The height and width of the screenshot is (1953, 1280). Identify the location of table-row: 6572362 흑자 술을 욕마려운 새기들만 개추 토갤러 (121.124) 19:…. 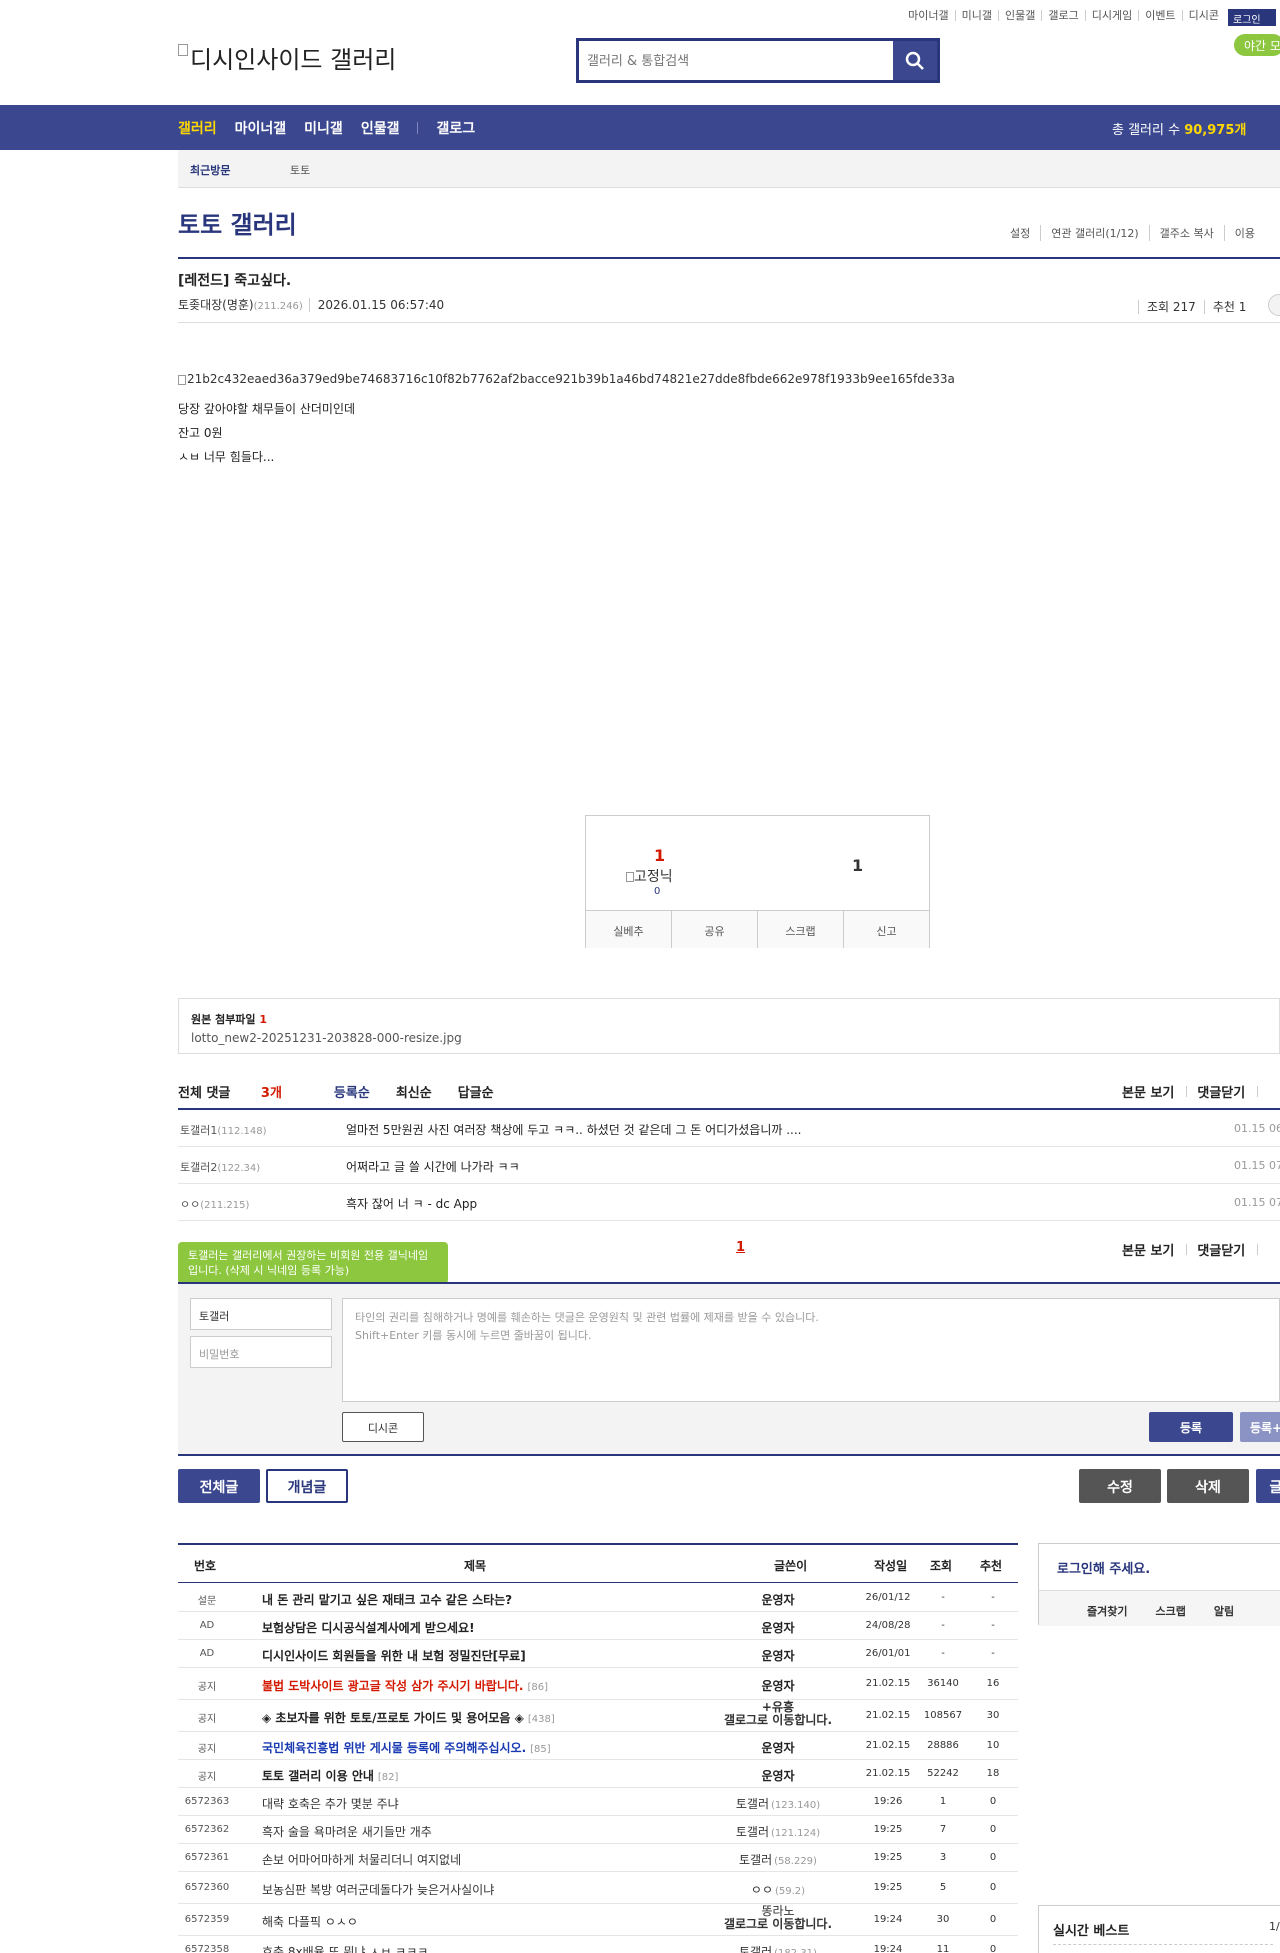
(598, 1830).